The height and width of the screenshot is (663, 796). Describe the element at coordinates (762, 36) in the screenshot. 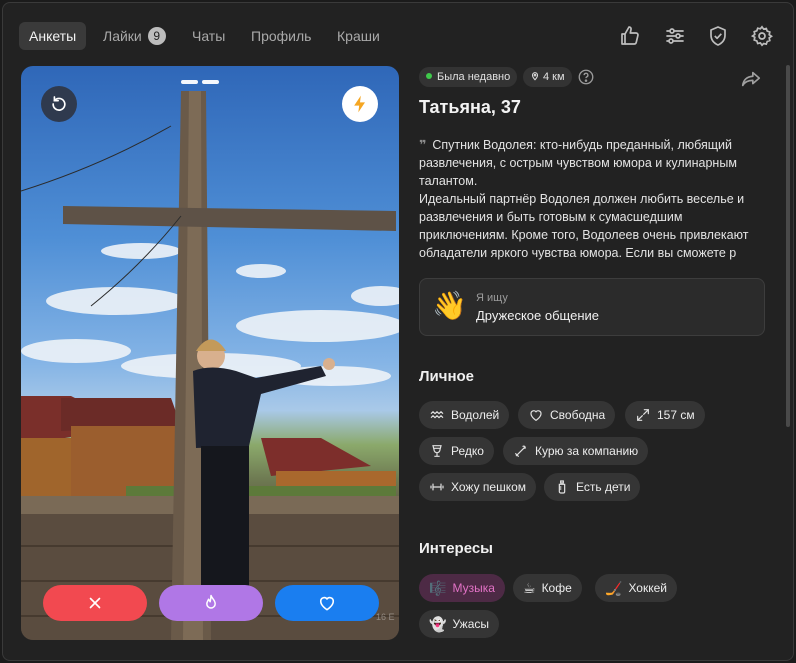

I see `gear-icon` at that location.